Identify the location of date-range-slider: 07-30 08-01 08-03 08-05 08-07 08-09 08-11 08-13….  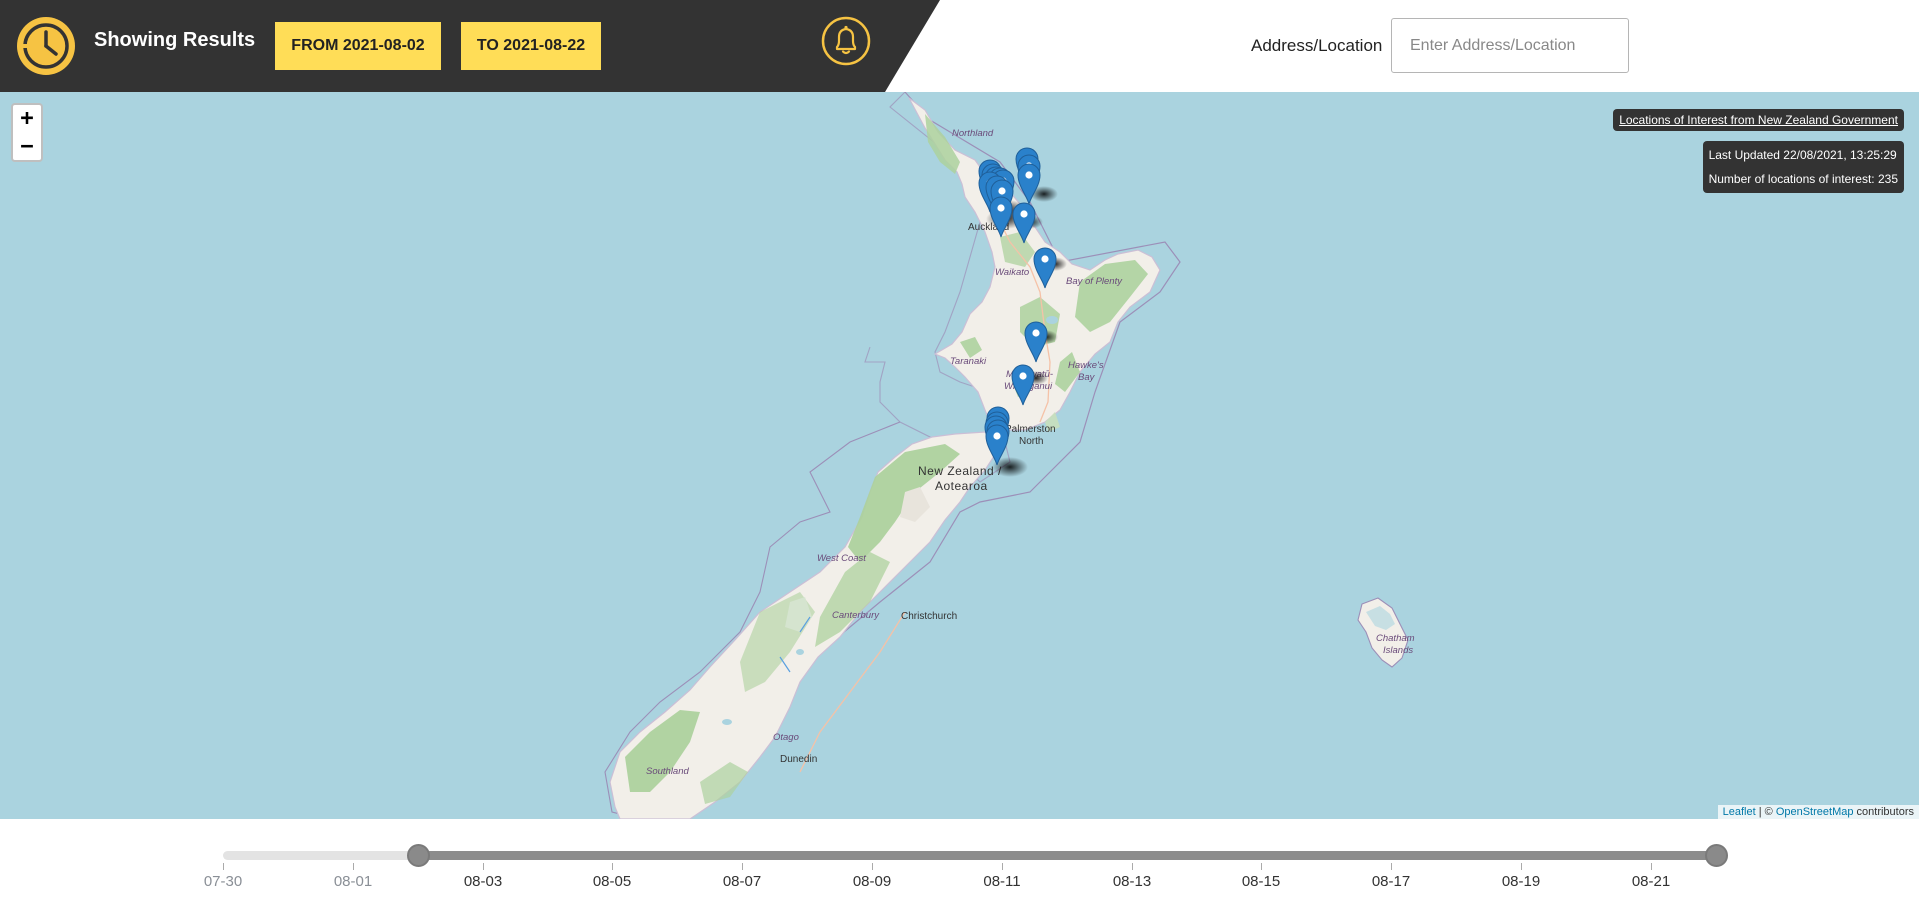
(959, 869).